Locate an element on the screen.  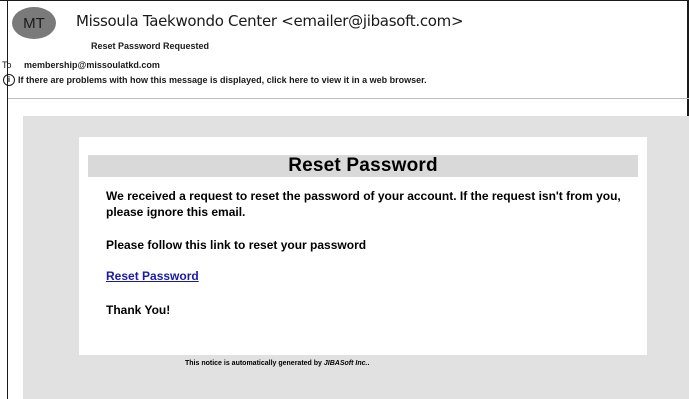
footer-suffix: . is located at coordinates (368, 363).